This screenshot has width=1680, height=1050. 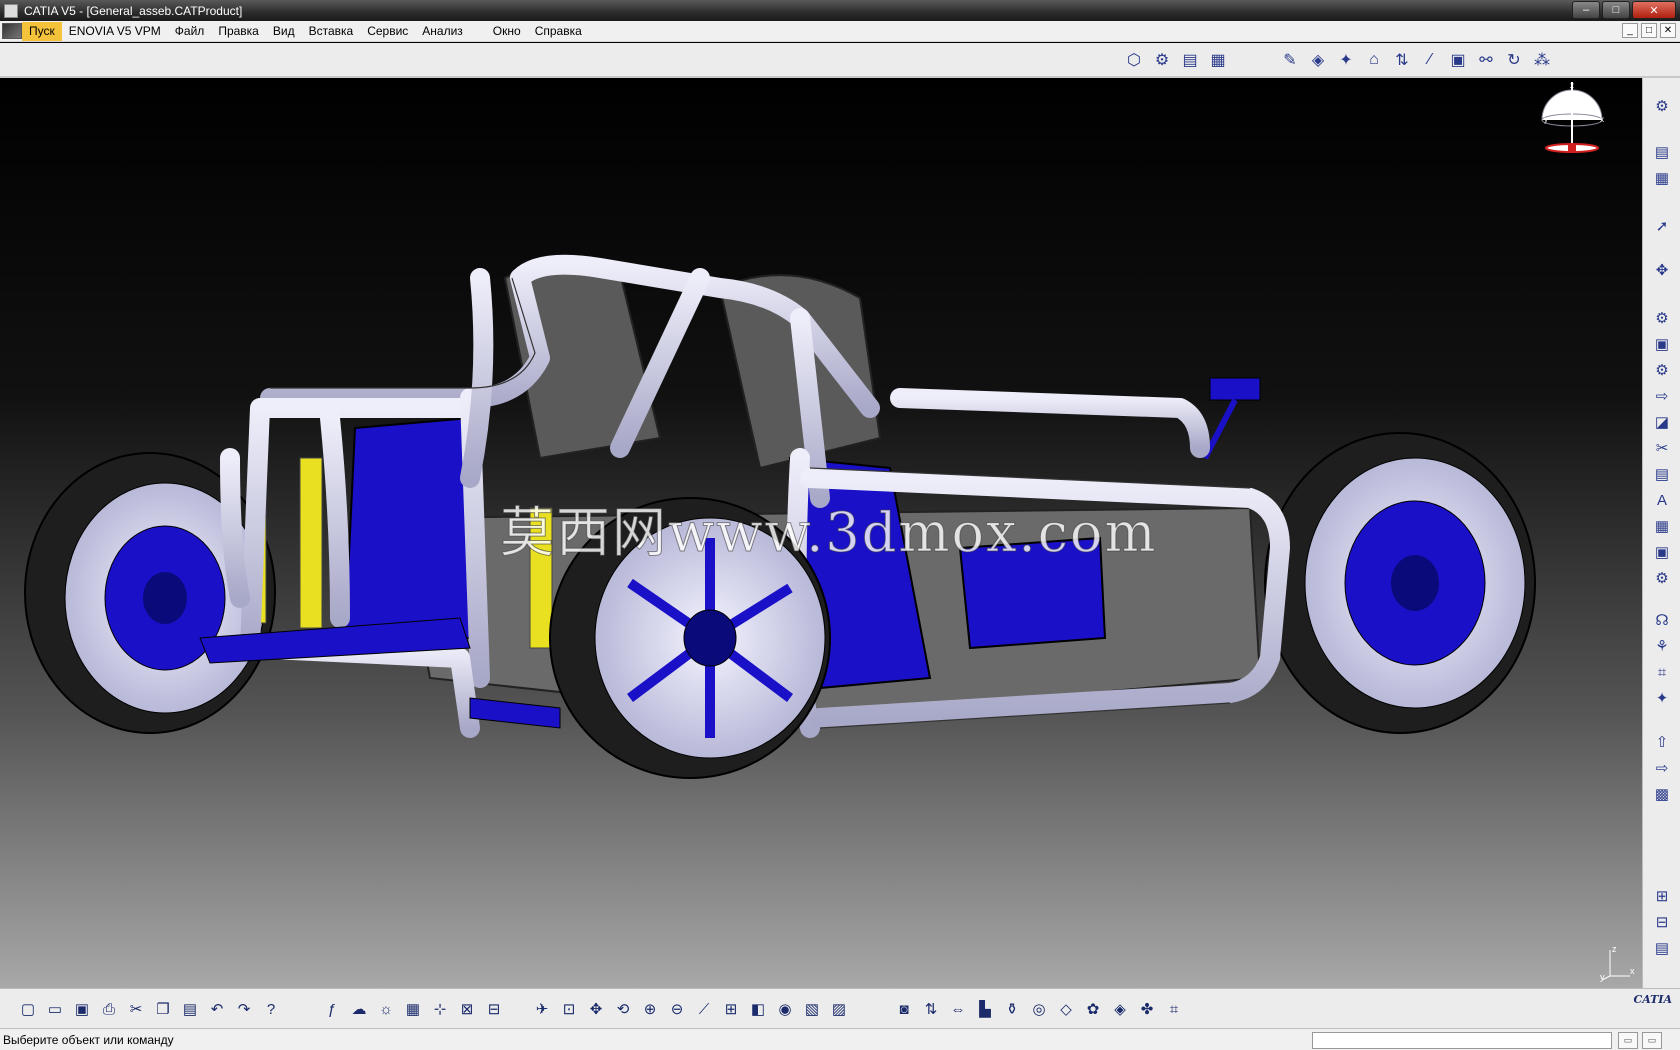 What do you see at coordinates (55, 1009) in the screenshot?
I see `open-icon: ▭` at bounding box center [55, 1009].